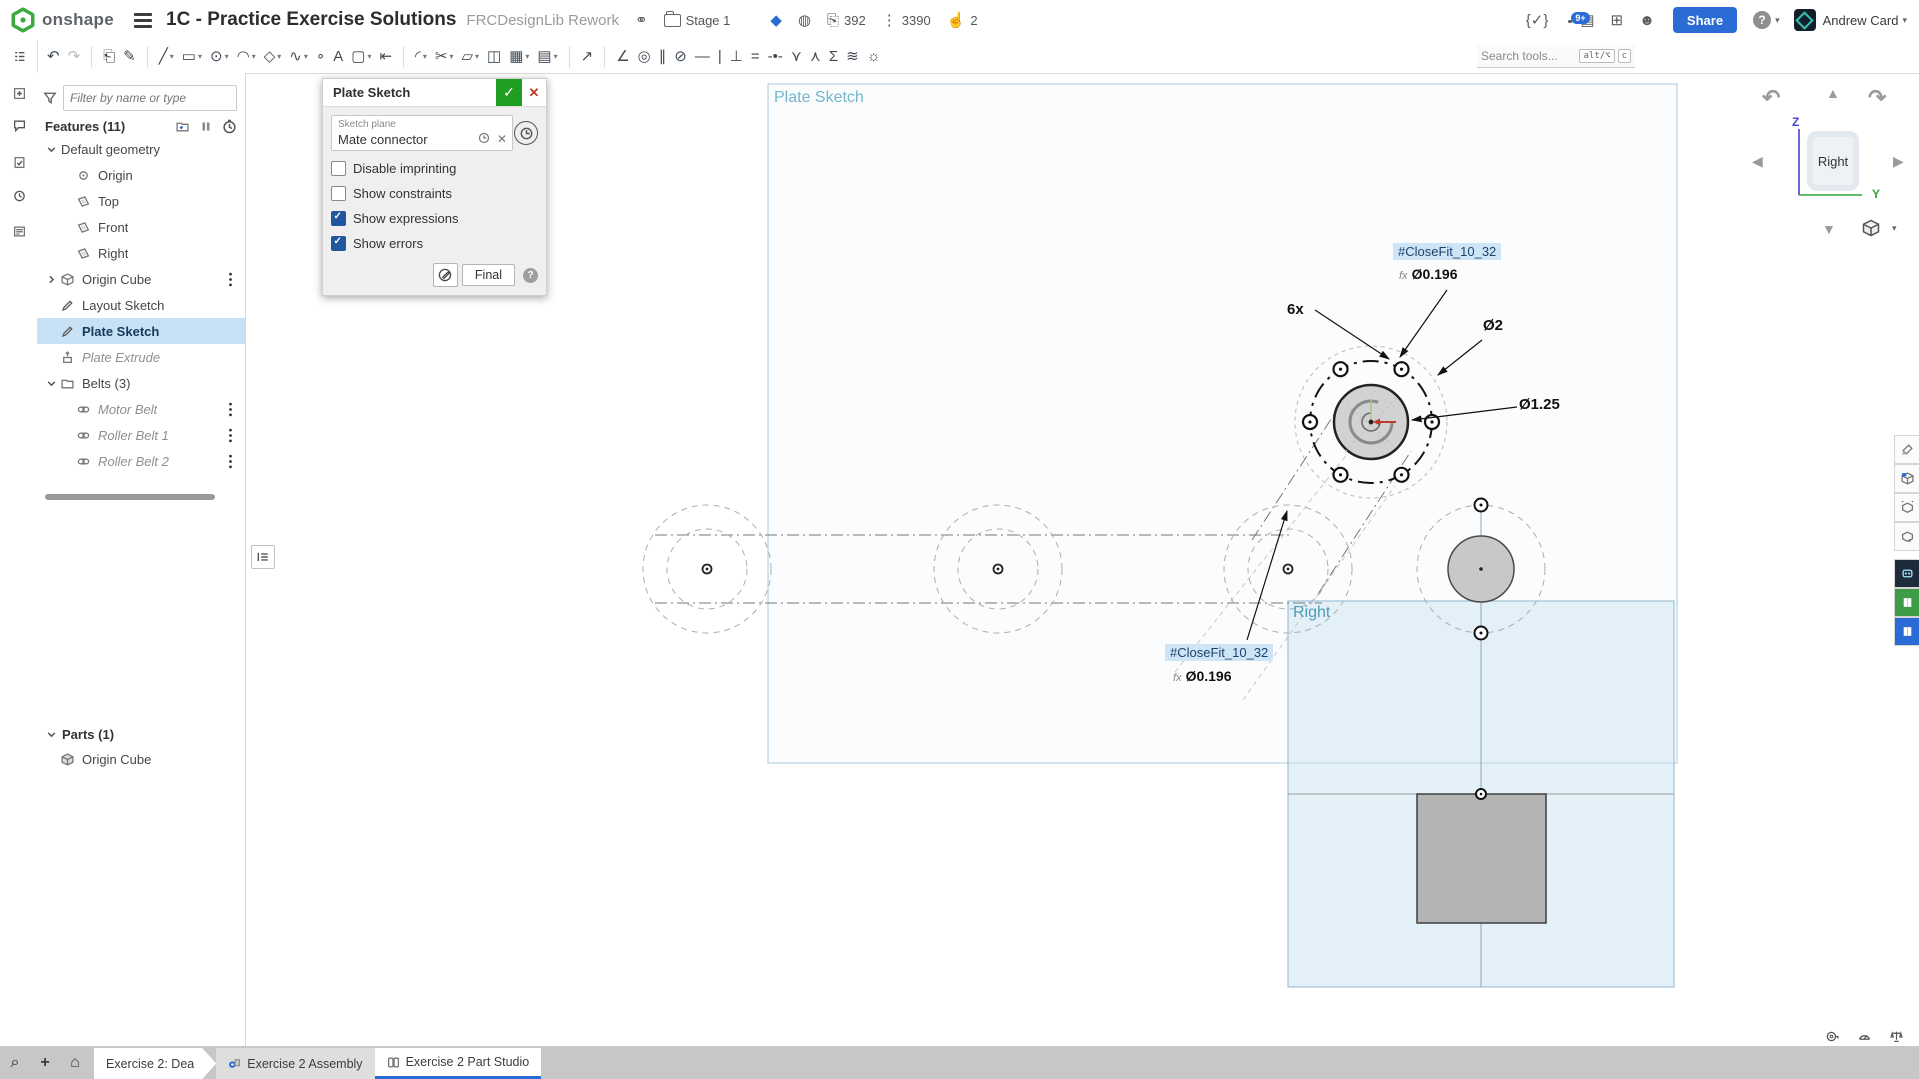 Image resolution: width=1919 pixels, height=1079 pixels. What do you see at coordinates (1833, 161) in the screenshot?
I see `view-cube-face: Right` at bounding box center [1833, 161].